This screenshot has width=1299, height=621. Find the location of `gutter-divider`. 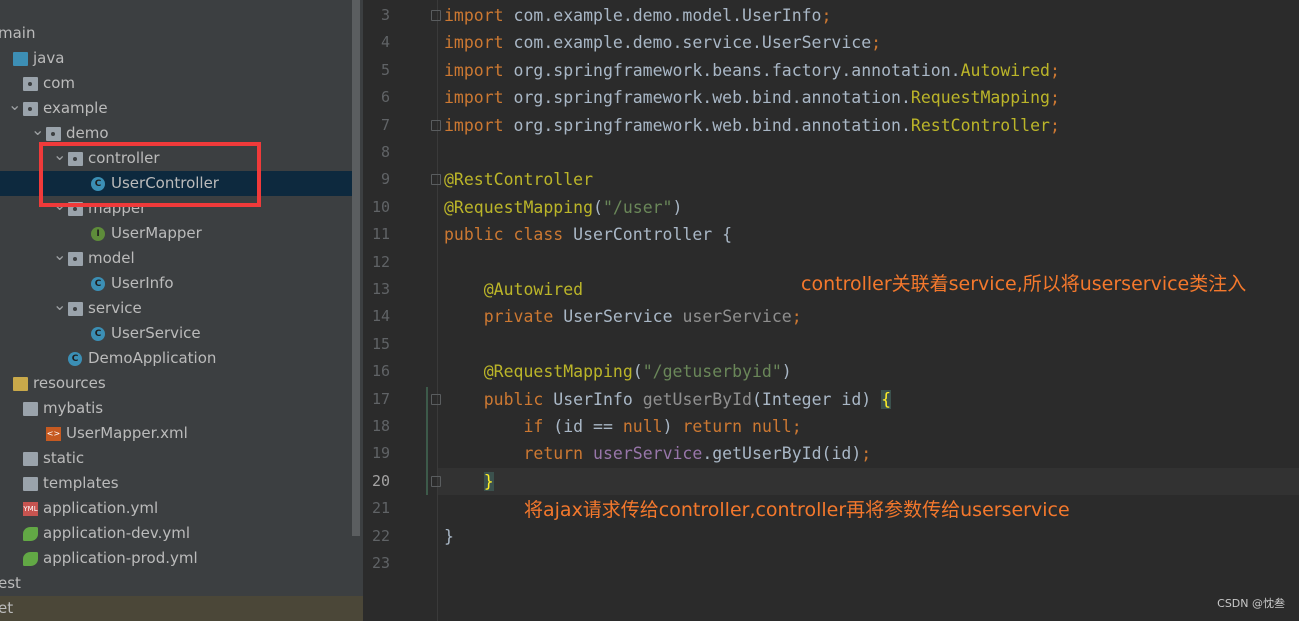

gutter-divider is located at coordinates (437, 310).